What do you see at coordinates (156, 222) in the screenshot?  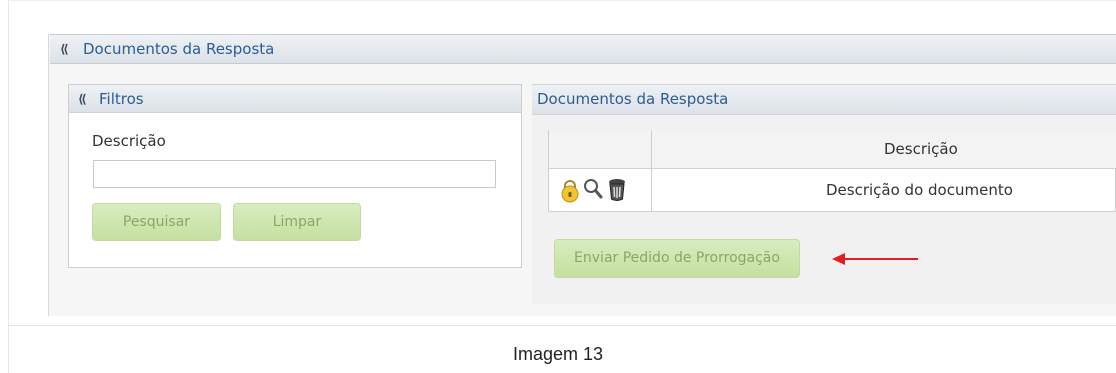 I see `search-button: Pesquisar` at bounding box center [156, 222].